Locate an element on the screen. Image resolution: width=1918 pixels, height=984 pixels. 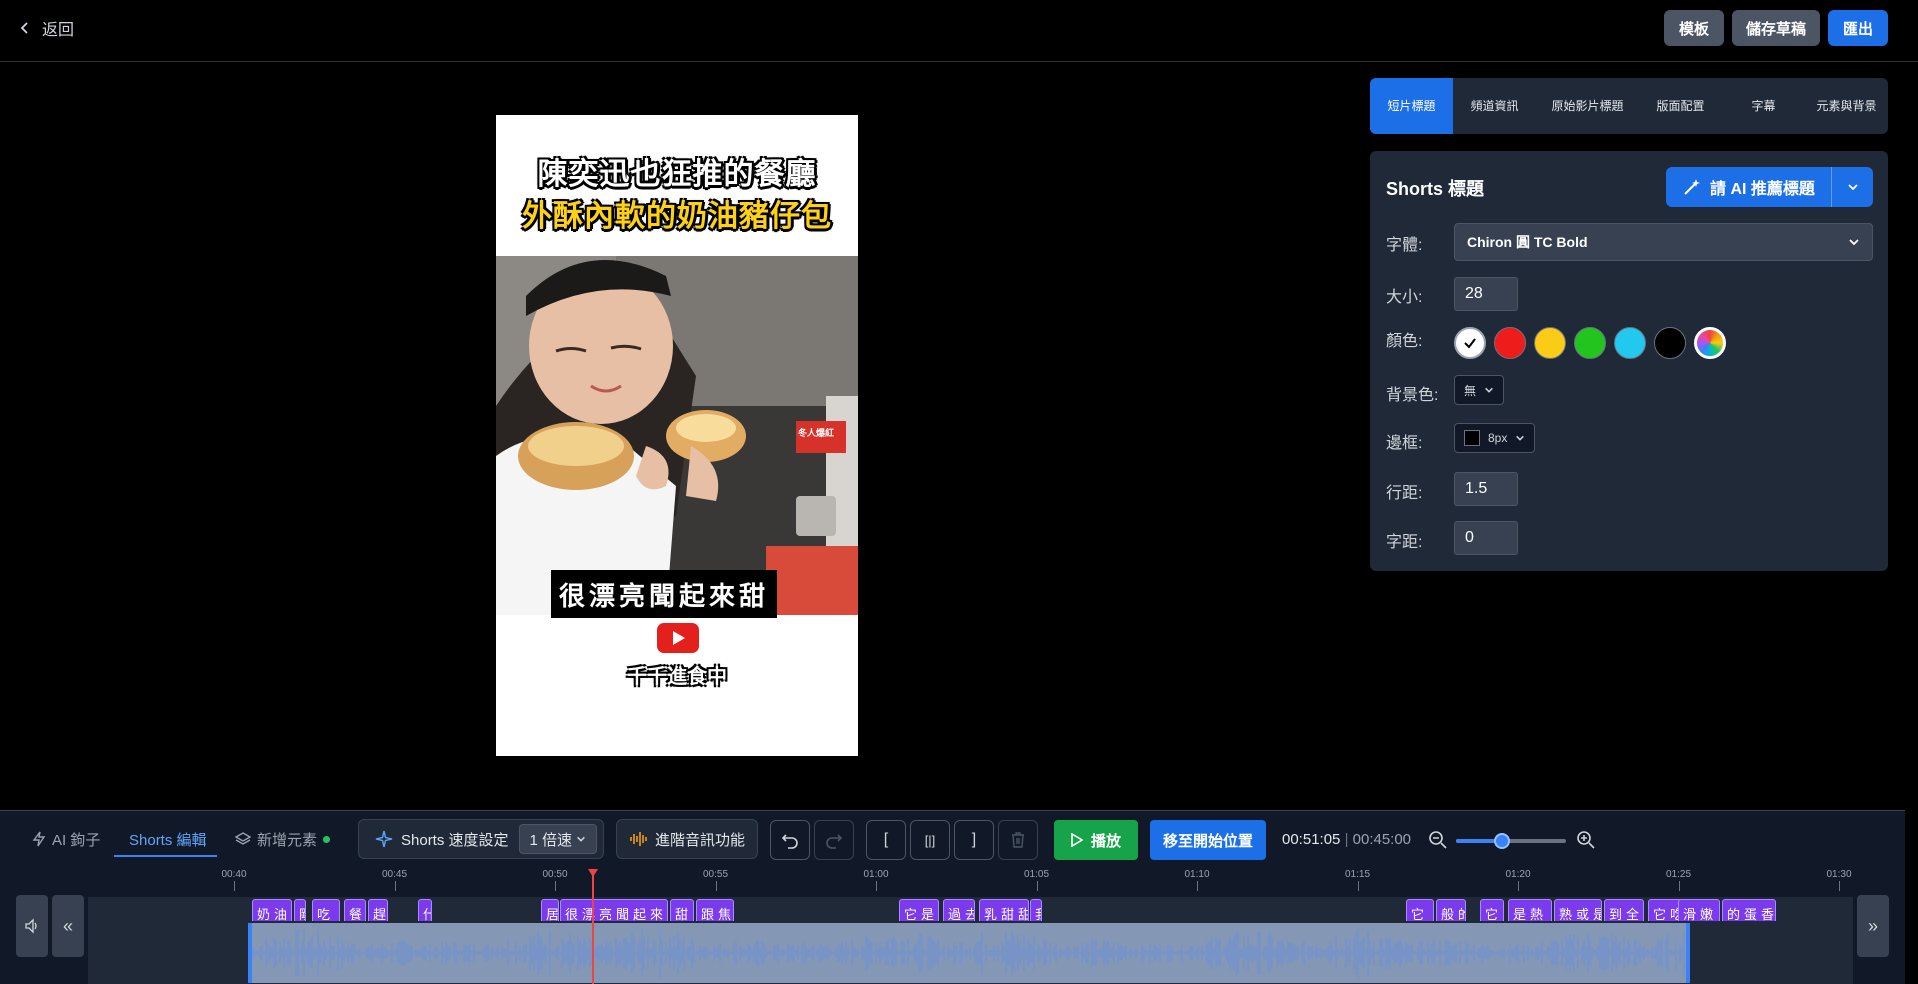
play-button: 播放 is located at coordinates (1096, 840).